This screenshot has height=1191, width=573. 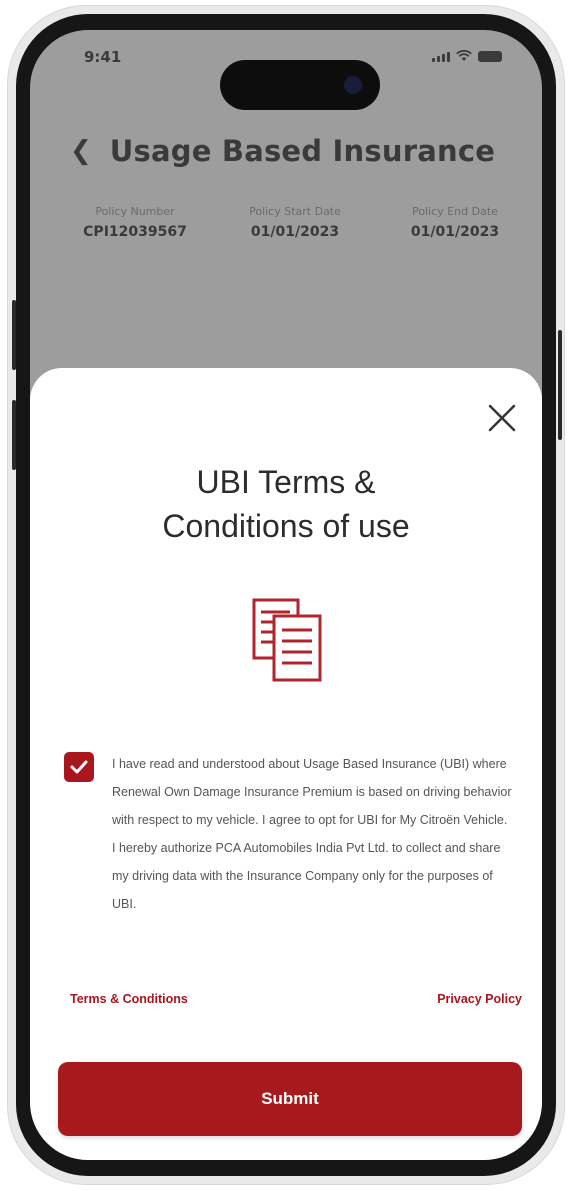 I want to click on consent-checkbox, so click(x=79, y=767).